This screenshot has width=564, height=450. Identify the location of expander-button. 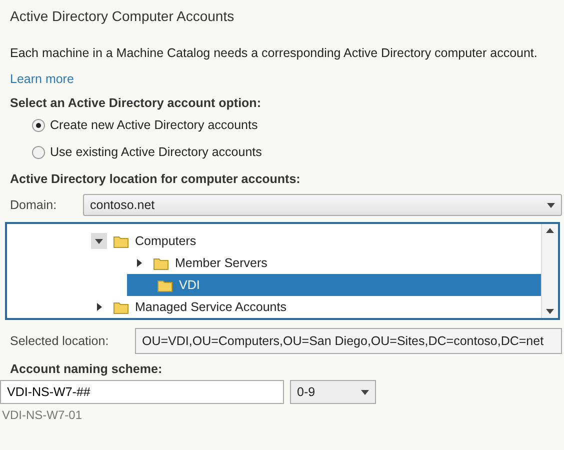
(99, 241).